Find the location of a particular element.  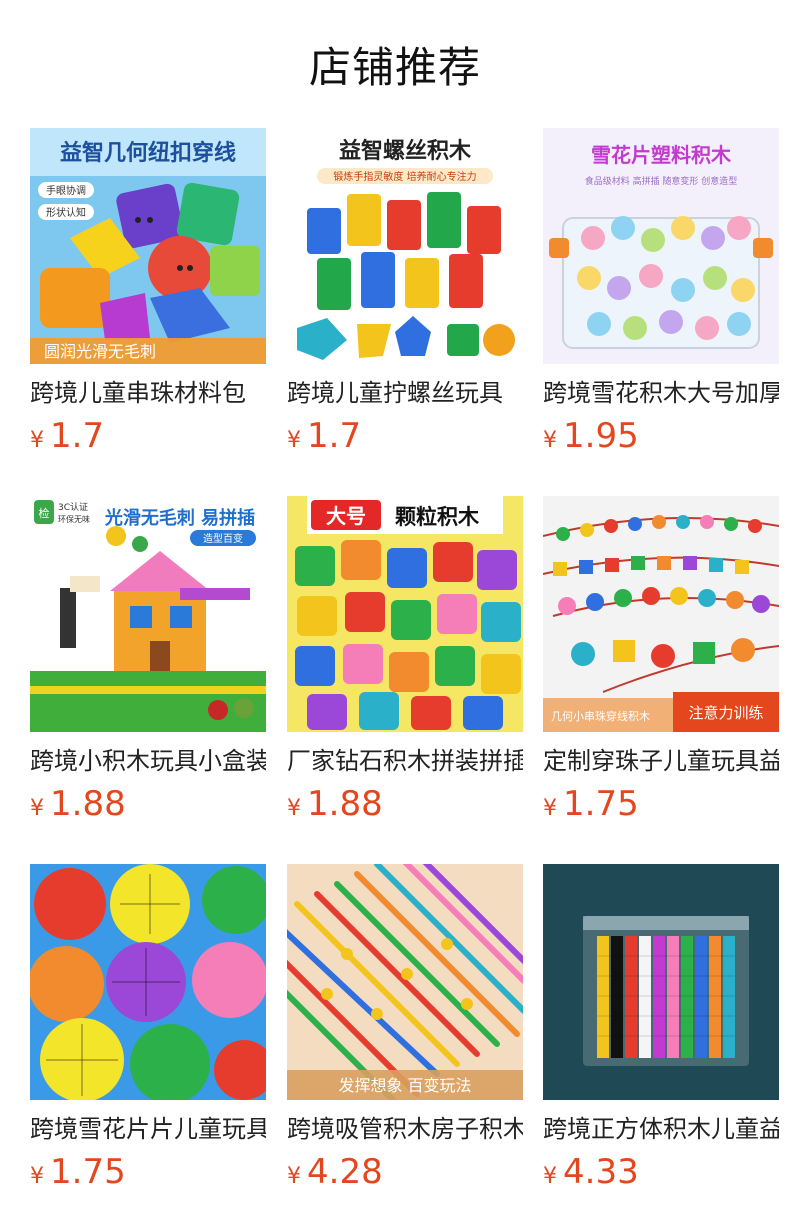

product-price: ¥1.95 is located at coordinates (591, 436).